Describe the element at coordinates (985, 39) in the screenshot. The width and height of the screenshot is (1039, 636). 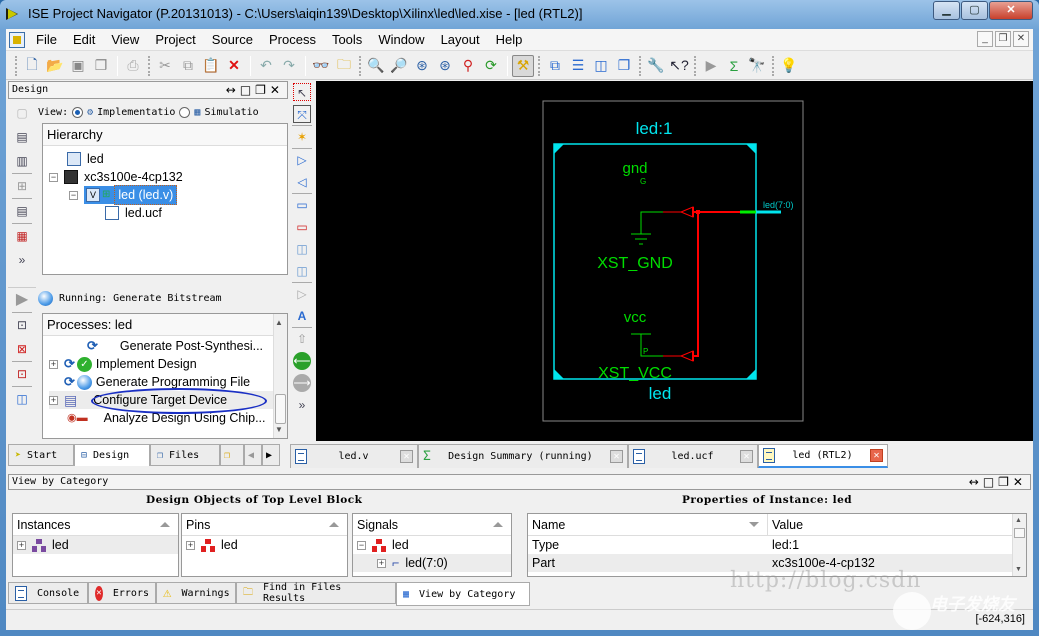
I see `mdi-minimize-button: _` at that location.